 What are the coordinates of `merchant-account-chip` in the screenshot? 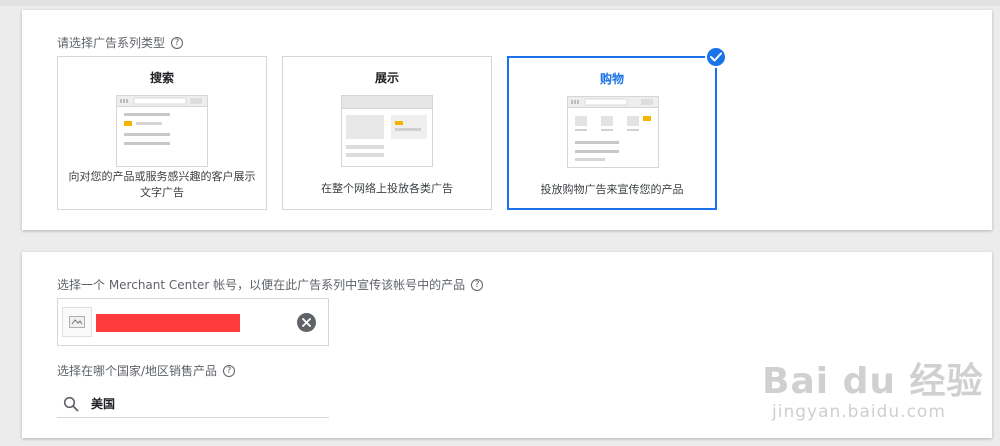 It's located at (193, 322).